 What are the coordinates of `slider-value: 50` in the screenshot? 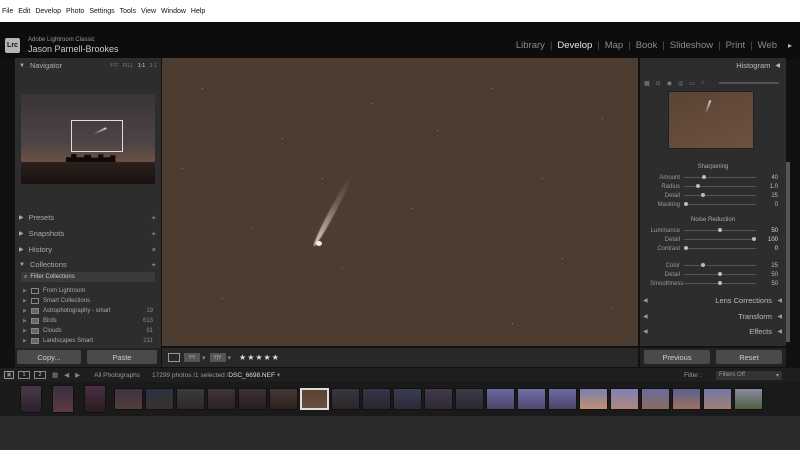 It's located at (774, 231).